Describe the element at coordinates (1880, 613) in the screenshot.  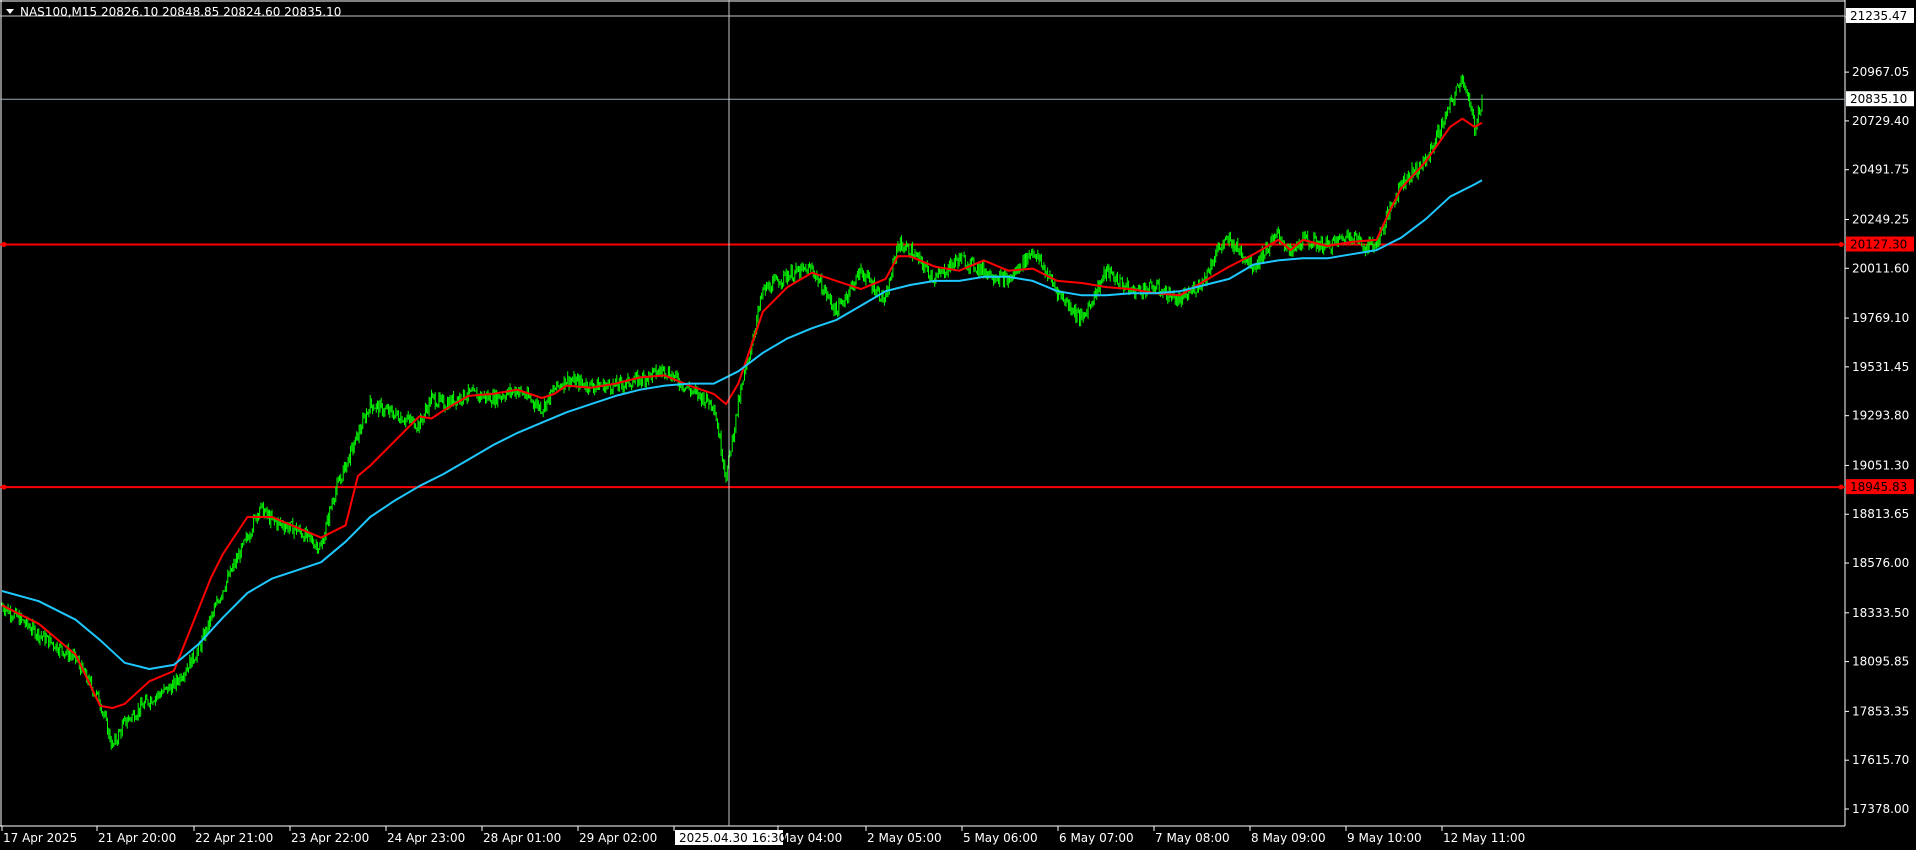
I see `price-tick-label: 18333.50` at that location.